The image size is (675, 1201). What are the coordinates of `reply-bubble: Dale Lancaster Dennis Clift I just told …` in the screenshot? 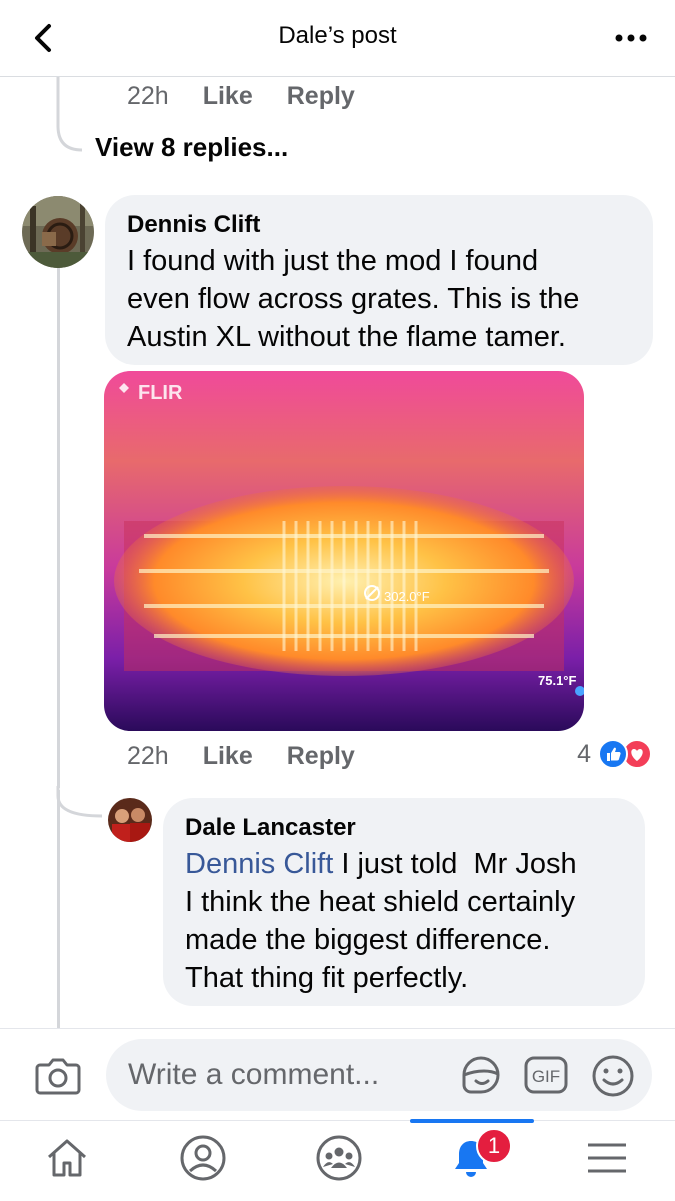 It's located at (404, 902).